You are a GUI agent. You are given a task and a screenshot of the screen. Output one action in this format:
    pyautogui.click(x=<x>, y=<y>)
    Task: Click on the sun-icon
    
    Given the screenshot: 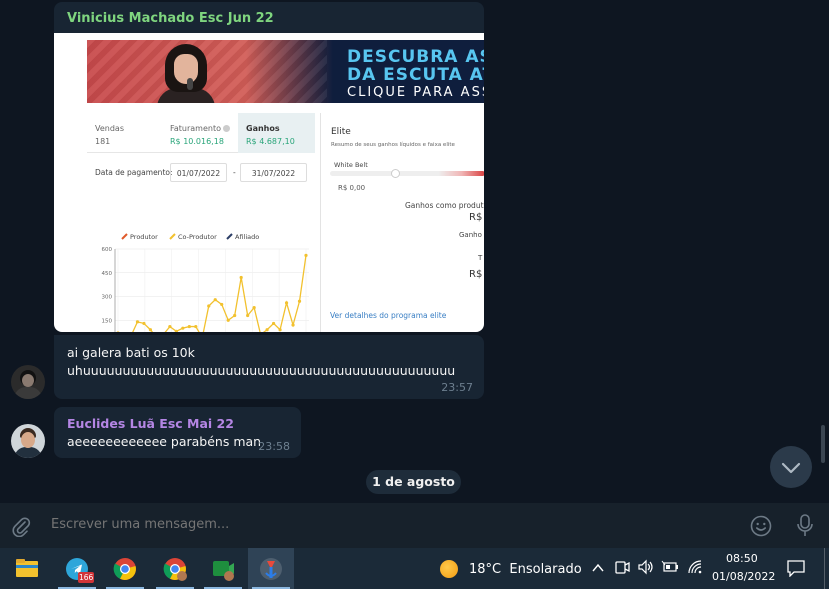 What is the action you would take?
    pyautogui.click(x=449, y=569)
    